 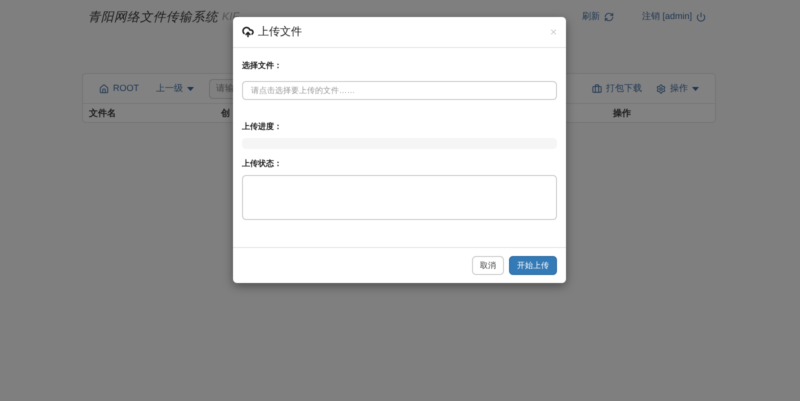 I want to click on parent-dropdown: 上一级, so click(x=175, y=89).